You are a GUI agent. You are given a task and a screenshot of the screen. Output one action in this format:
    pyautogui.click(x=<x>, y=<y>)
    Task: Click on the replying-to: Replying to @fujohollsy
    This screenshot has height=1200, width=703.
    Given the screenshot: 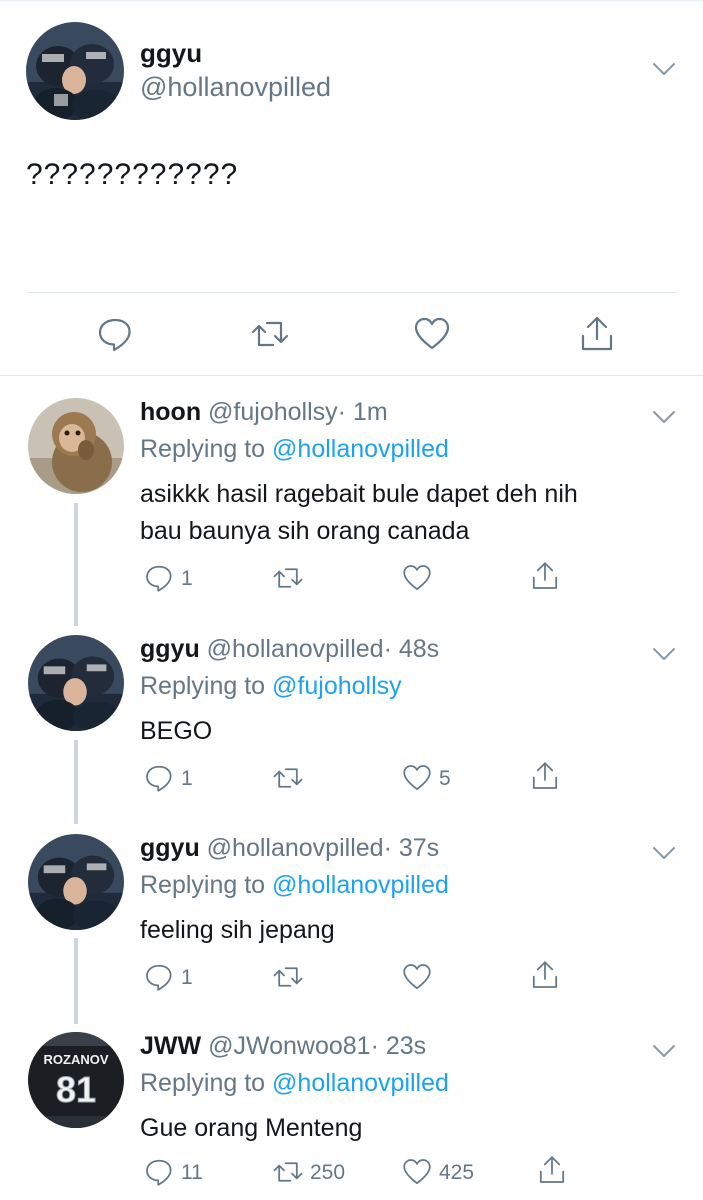 What is the action you would take?
    pyautogui.click(x=271, y=686)
    